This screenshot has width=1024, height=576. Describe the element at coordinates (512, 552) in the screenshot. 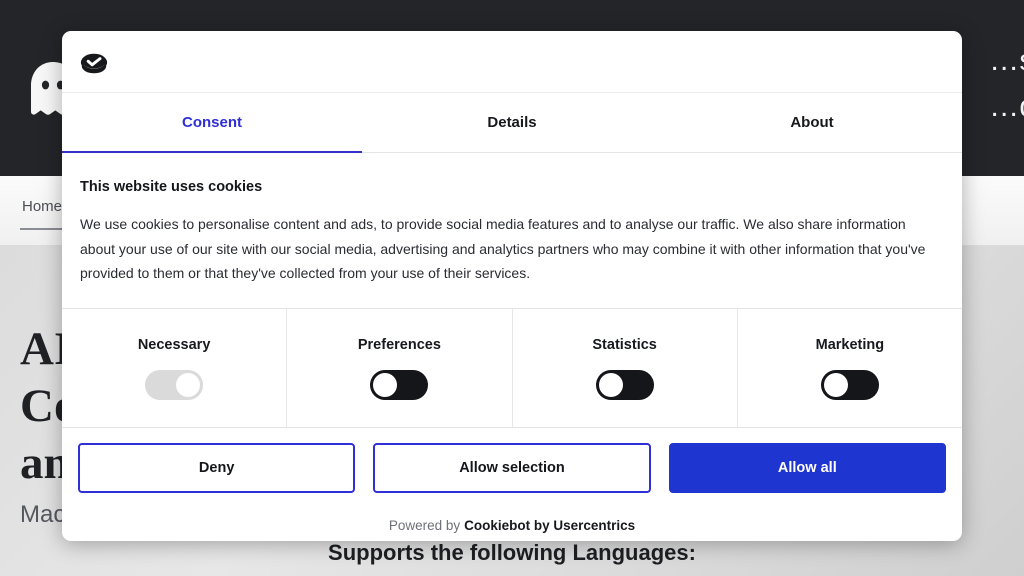

I see `hero-languages-heading: Supports the following Languages:` at that location.